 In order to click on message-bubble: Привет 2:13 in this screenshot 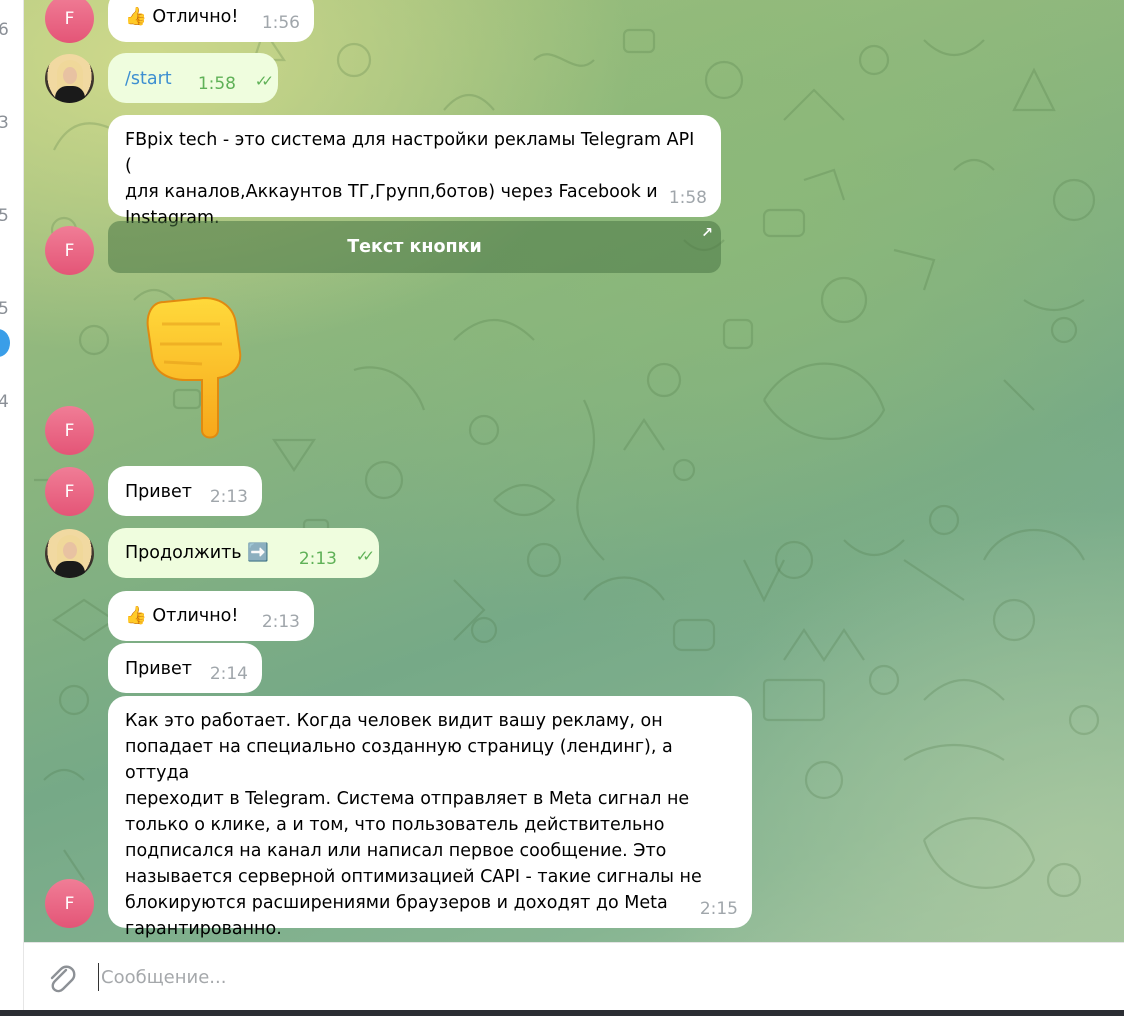, I will do `click(185, 491)`.